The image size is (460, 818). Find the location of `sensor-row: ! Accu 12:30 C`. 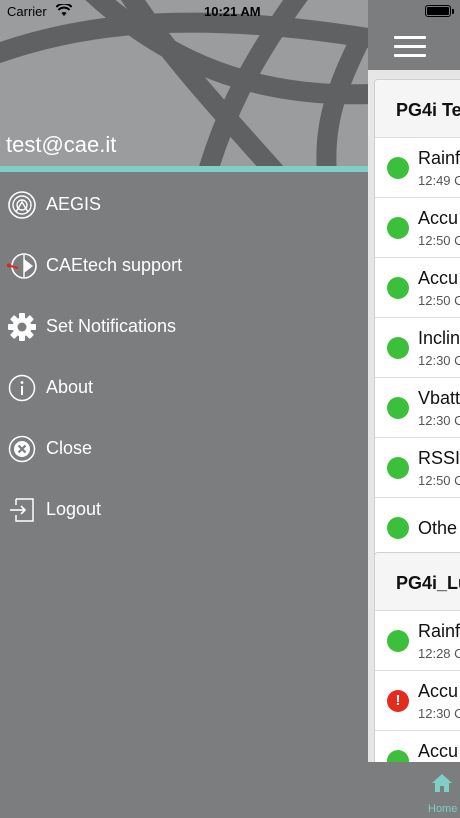

sensor-row: ! Accu 12:30 C is located at coordinates (417, 701).